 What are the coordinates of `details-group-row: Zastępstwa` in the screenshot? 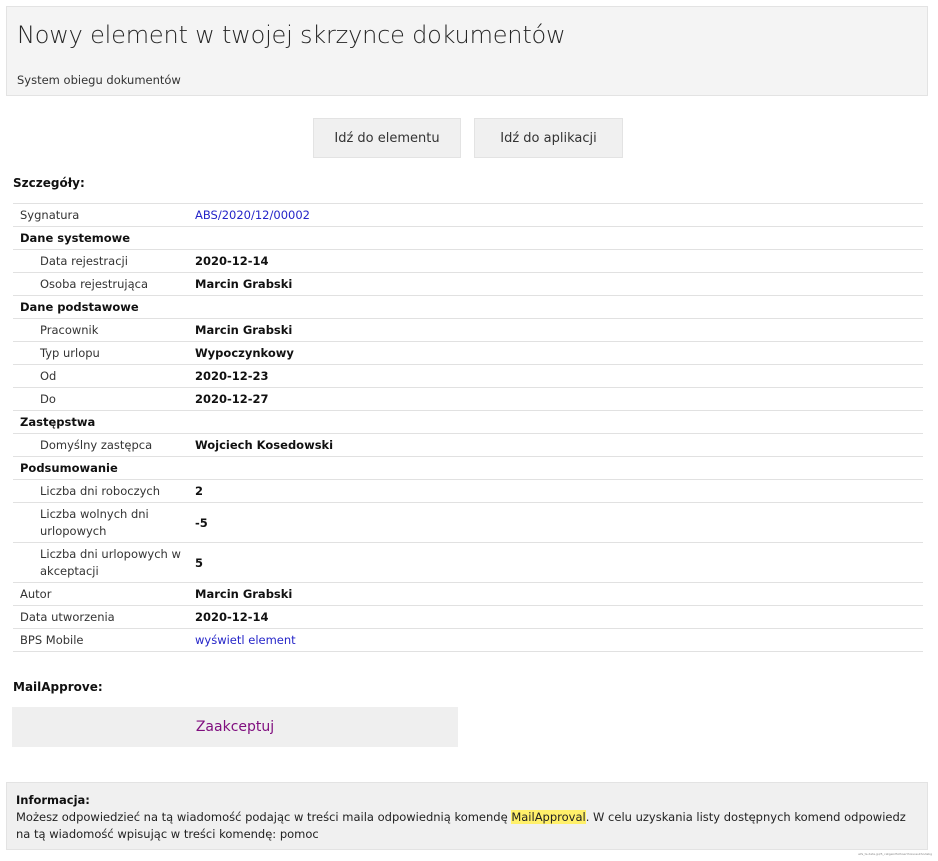 It's located at (468, 422).